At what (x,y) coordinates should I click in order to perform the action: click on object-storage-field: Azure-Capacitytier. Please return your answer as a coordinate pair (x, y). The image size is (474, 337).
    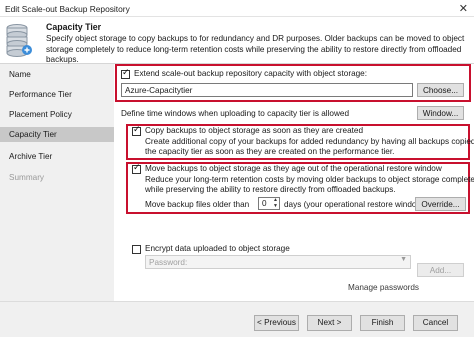
    Looking at the image, I should click on (267, 90).